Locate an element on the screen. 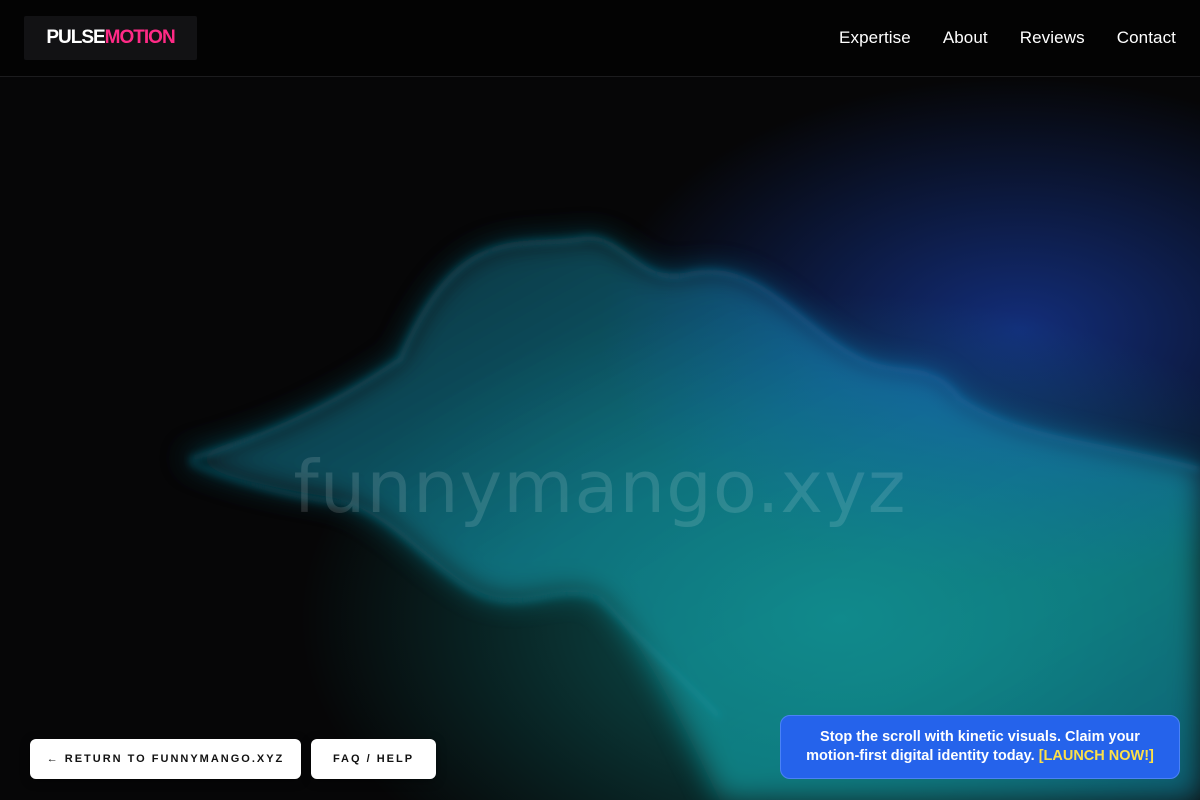 The width and height of the screenshot is (1200, 800). nav-link-reviews: Reviews is located at coordinates (1052, 38).